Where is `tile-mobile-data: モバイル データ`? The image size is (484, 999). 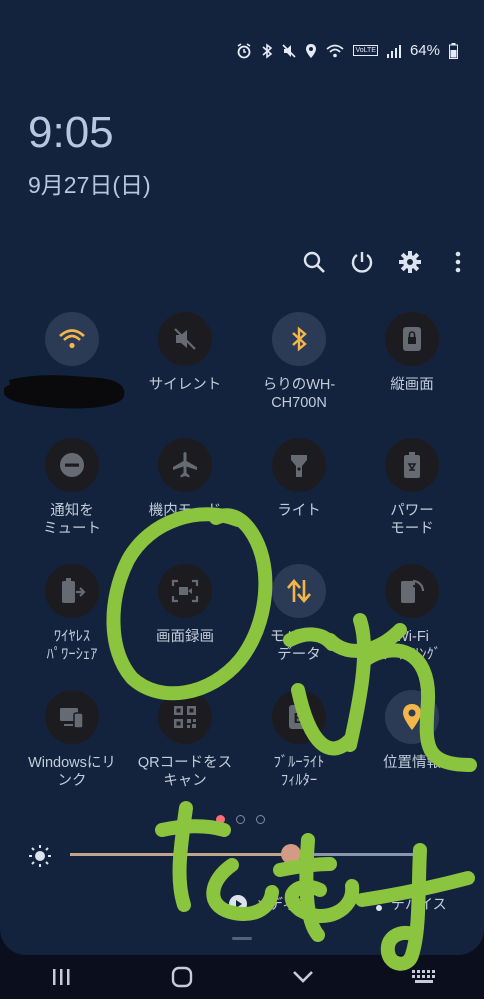 tile-mobile-data: モバイル データ is located at coordinates (299, 614).